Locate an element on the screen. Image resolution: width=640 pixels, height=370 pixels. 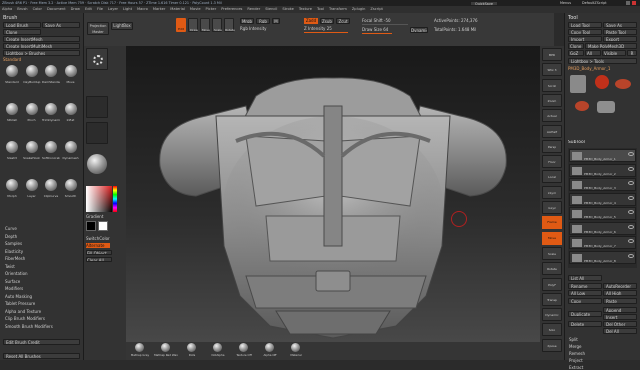
z-intensity-slider: Z Intensity 25 is located at coordinates (328, 28).